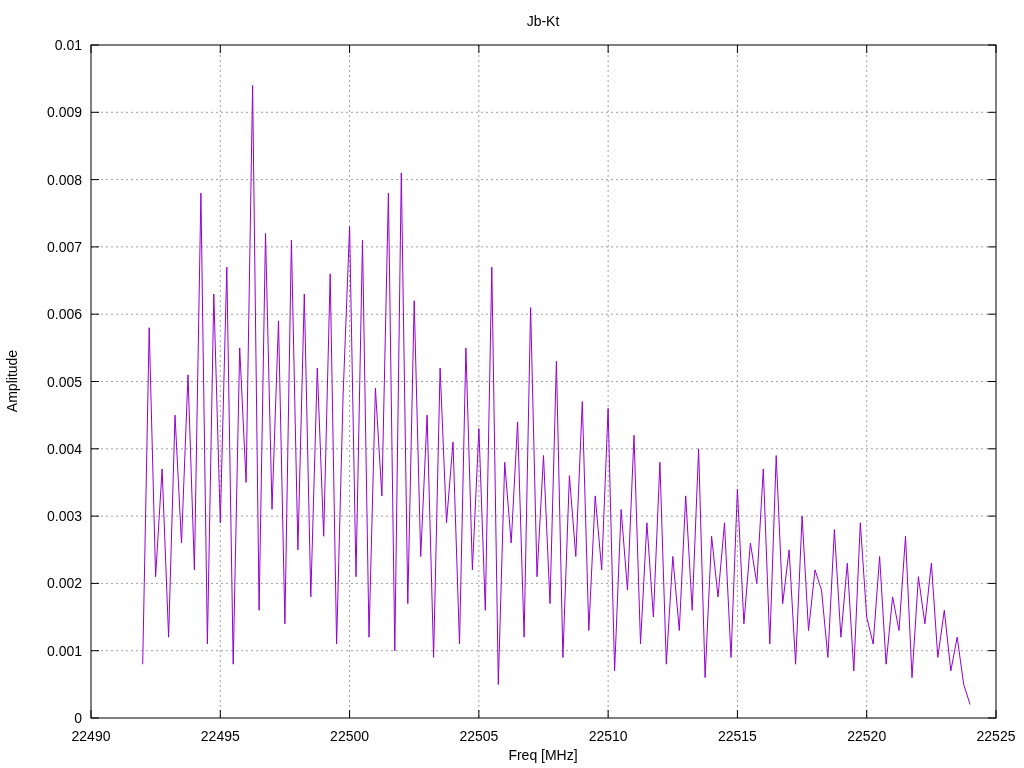 This screenshot has height=768, width=1024. Describe the element at coordinates (68, 45) in the screenshot. I see `tick-label: 0.01` at that location.